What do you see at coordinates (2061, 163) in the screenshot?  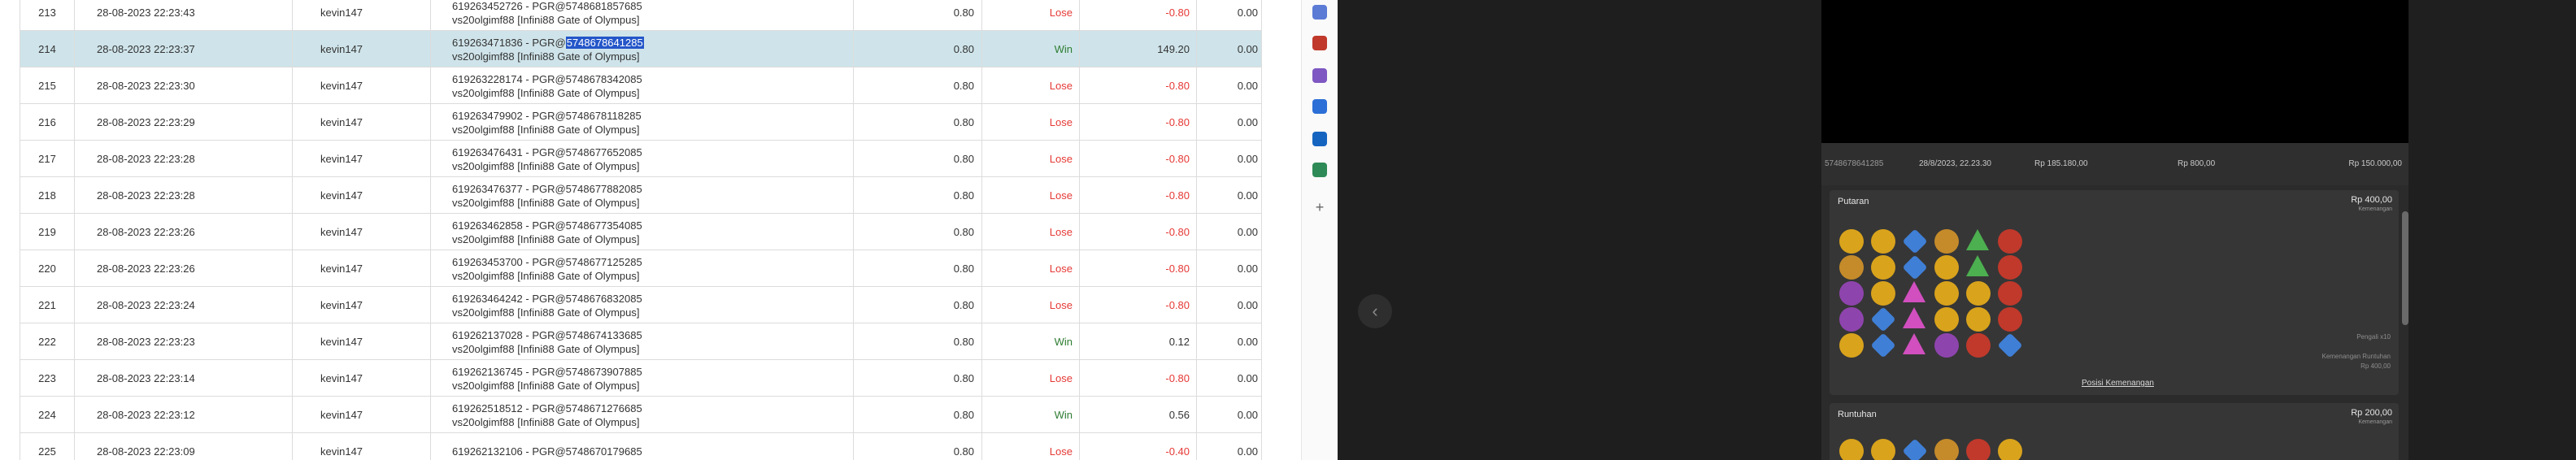 I see `round-balance: Rp 185.180,00` at bounding box center [2061, 163].